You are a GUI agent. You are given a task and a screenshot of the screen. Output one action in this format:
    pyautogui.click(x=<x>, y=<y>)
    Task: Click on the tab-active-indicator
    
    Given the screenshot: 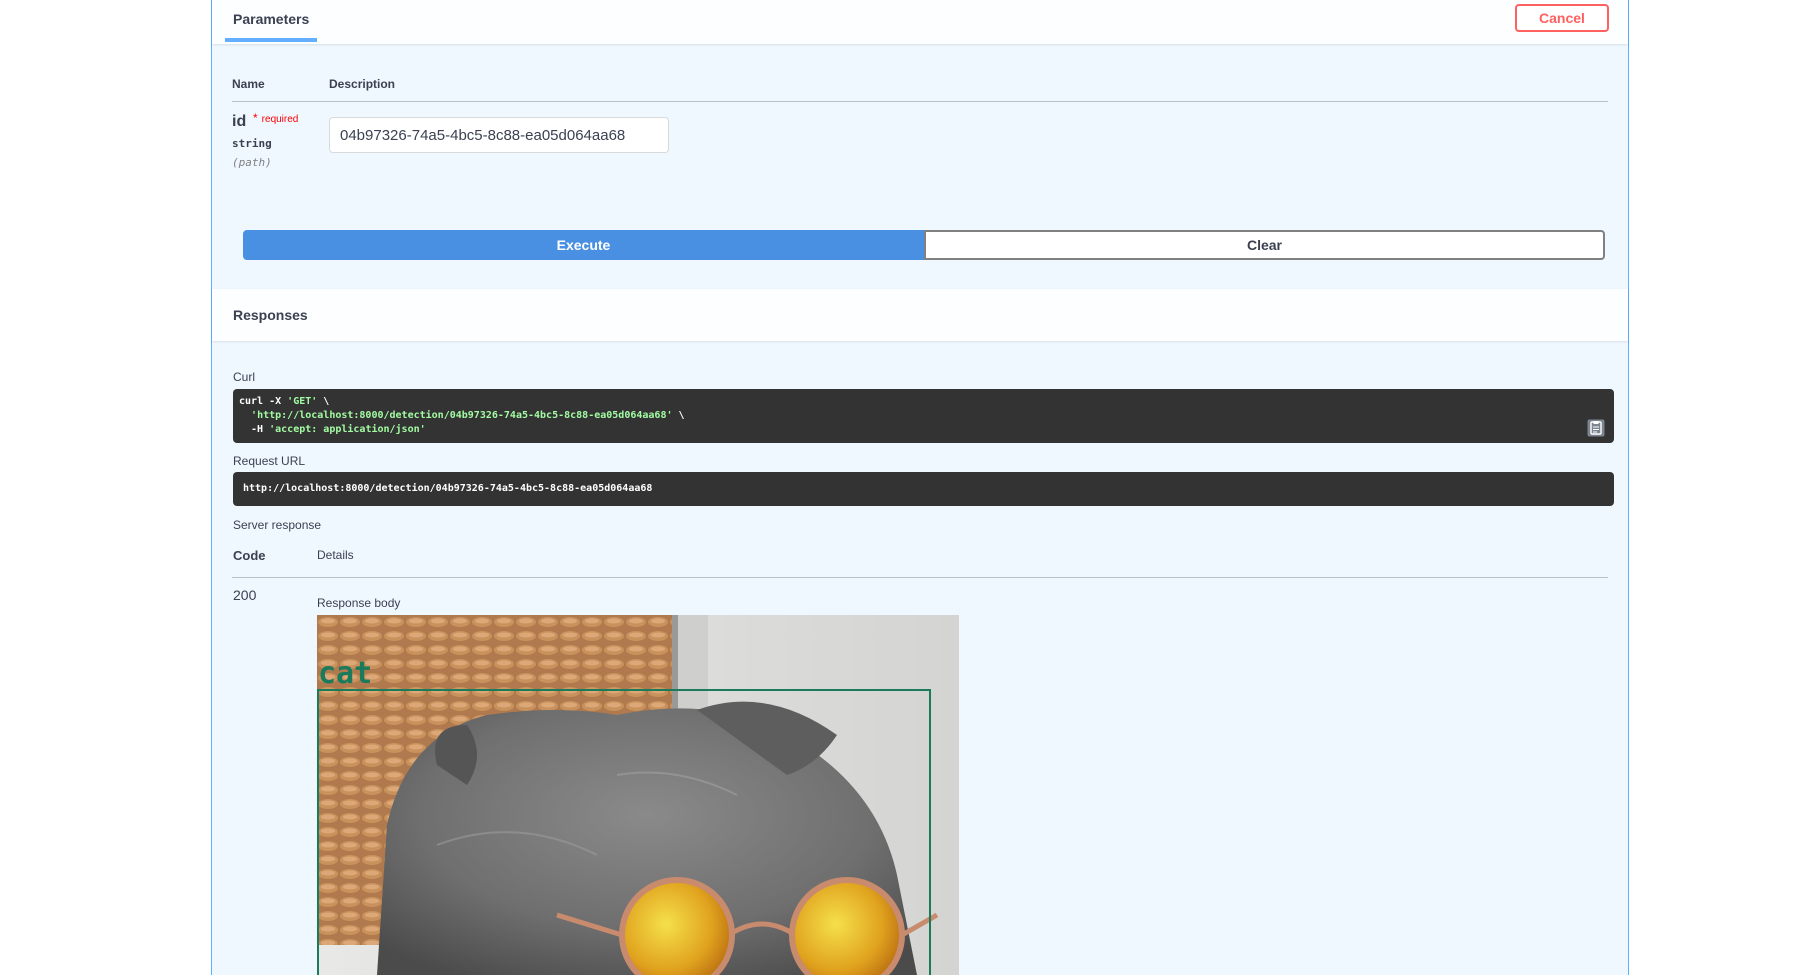 What is the action you would take?
    pyautogui.click(x=271, y=40)
    